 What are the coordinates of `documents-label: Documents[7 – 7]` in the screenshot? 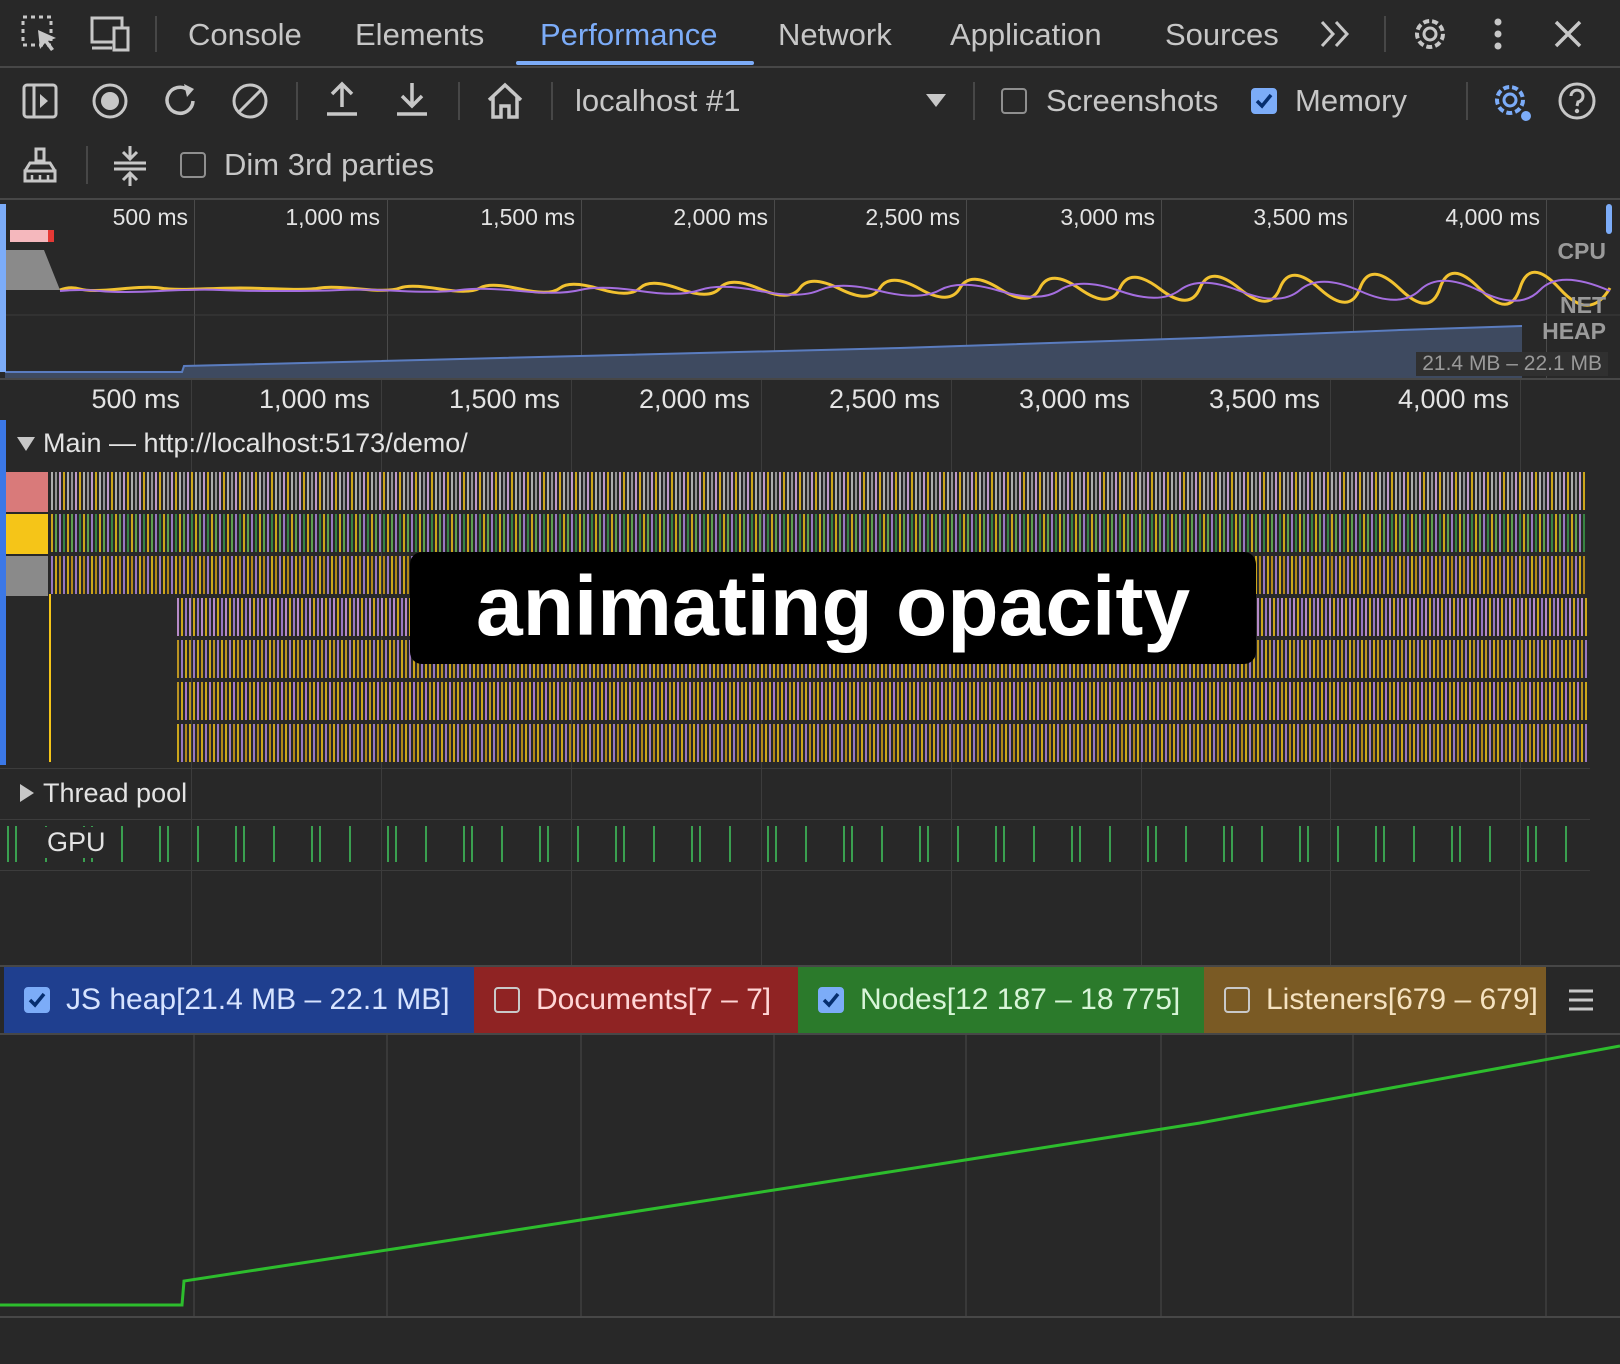 It's located at (654, 999).